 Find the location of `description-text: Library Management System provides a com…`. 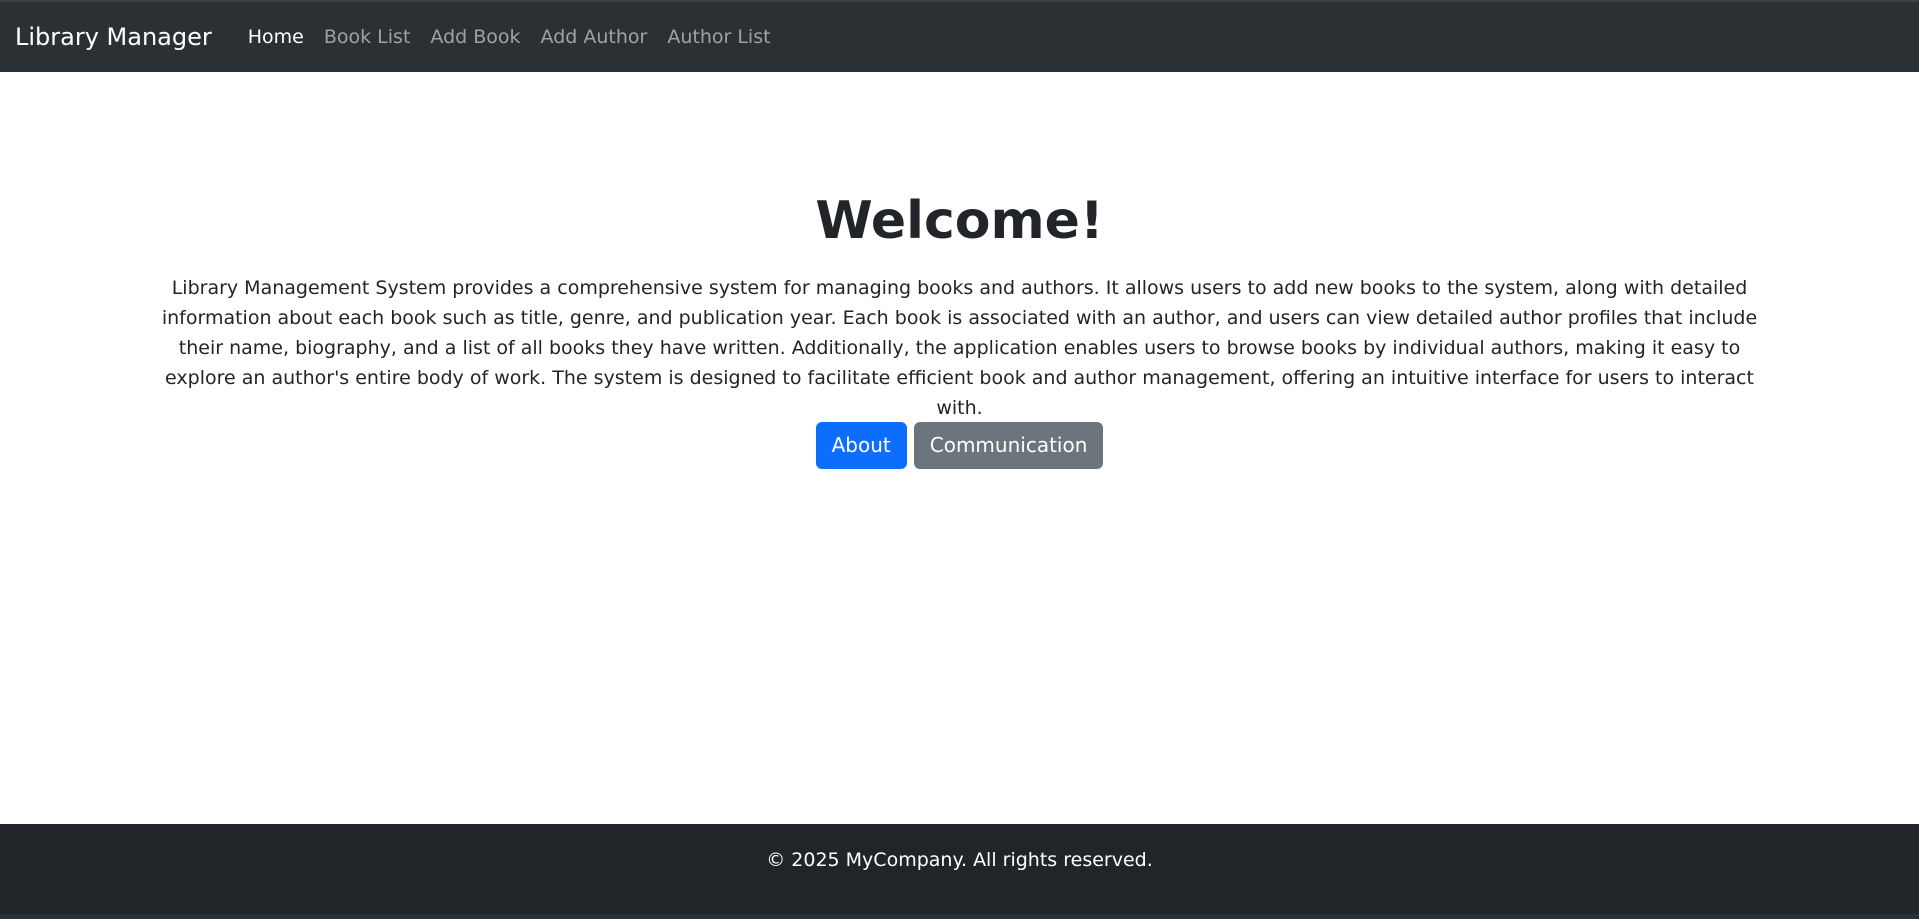

description-text: Library Management System provides a com… is located at coordinates (959, 348).